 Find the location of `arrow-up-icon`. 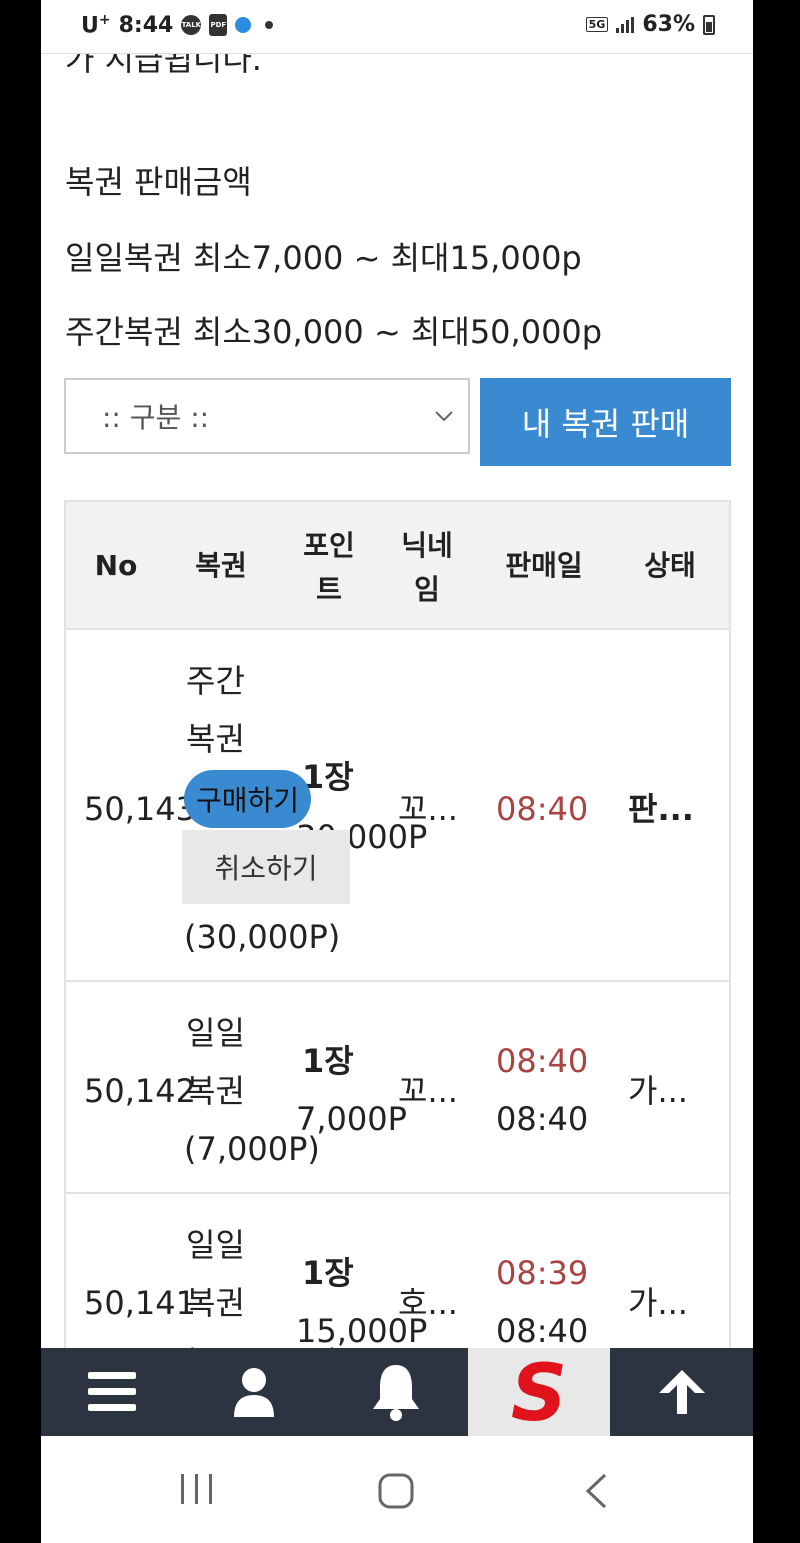

arrow-up-icon is located at coordinates (682, 1392).